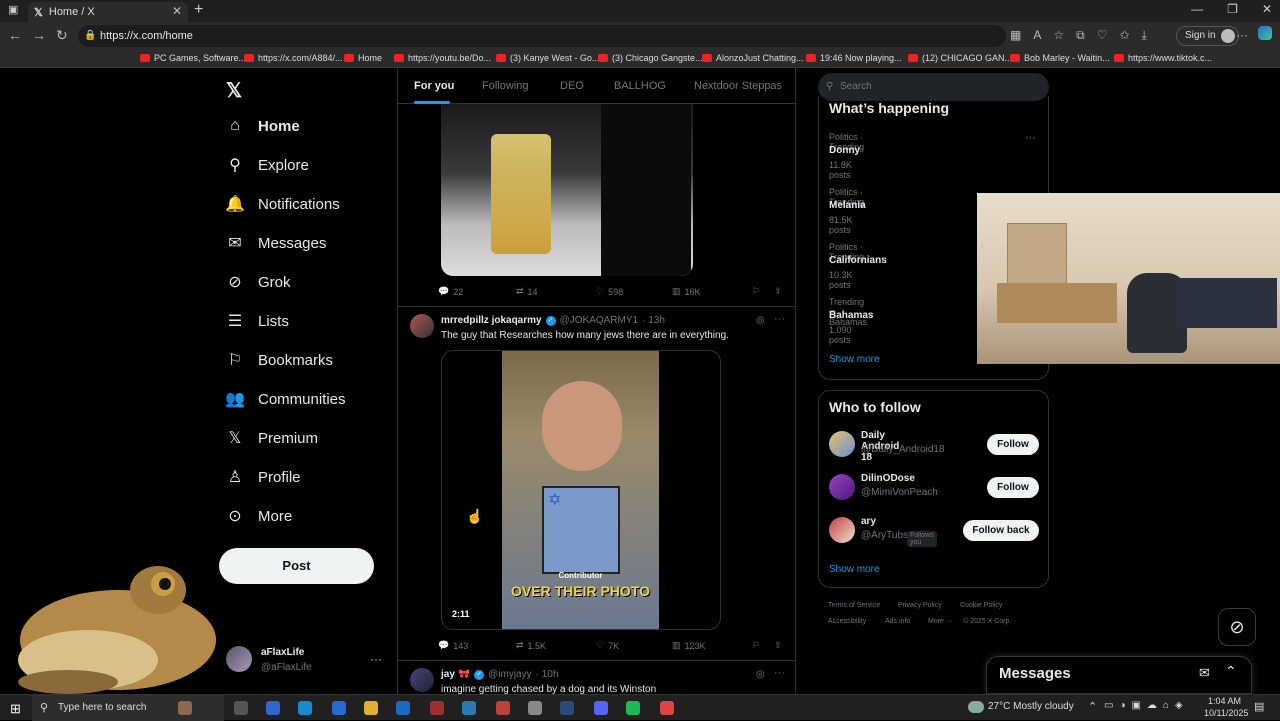  I want to click on tweet-author-handle: @JOKAQARMY1, so click(599, 320).